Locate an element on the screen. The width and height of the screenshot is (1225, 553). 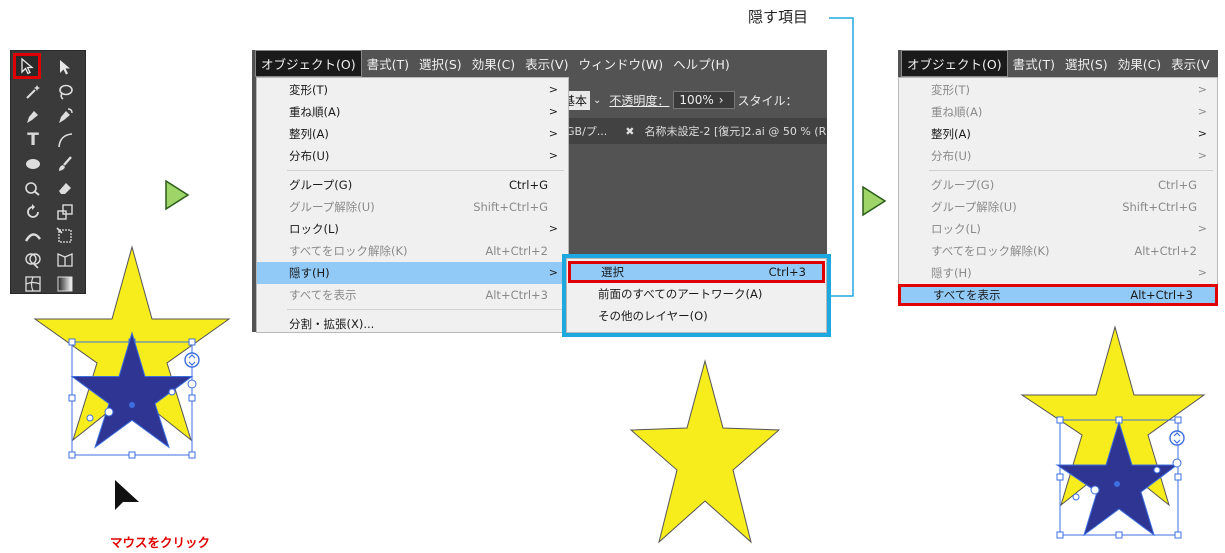
direct-selection-tool-icon is located at coordinates (65, 67).